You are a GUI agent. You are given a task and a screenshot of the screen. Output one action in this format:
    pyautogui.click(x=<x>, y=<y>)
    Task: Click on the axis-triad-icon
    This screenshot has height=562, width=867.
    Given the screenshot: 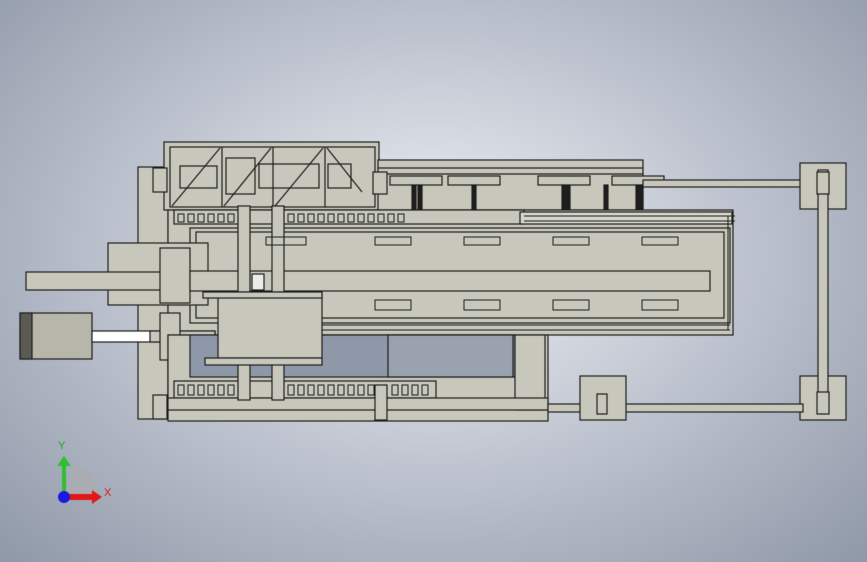 What is the action you would take?
    pyautogui.click(x=79, y=480)
    